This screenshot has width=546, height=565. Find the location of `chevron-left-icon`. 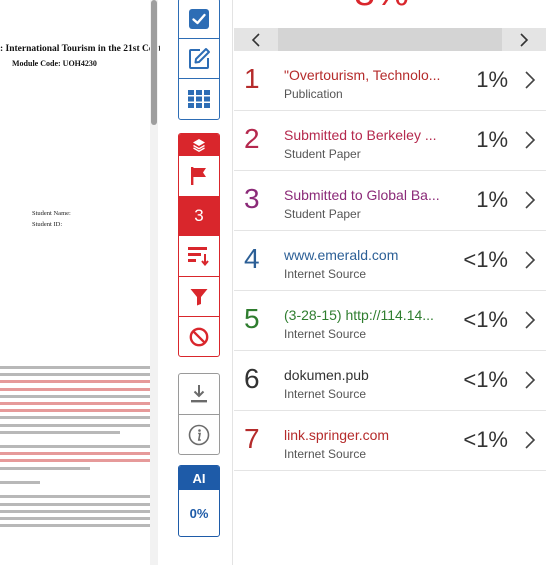

chevron-left-icon is located at coordinates (255, 39).